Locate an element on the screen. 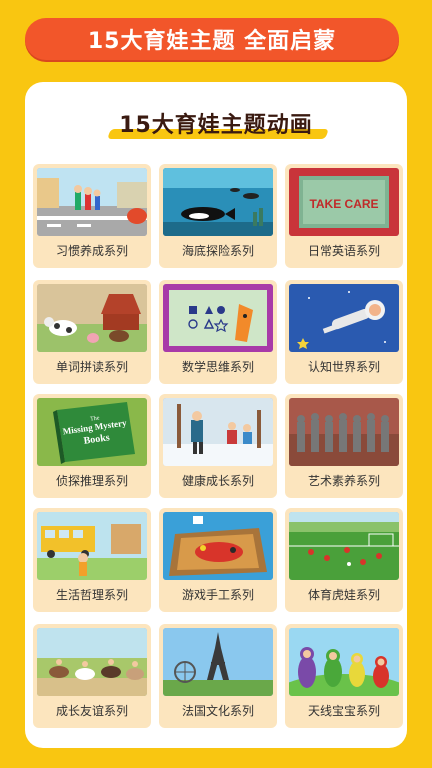  panel-title-wrap: 15大育娃主题动画 is located at coordinates (216, 123).